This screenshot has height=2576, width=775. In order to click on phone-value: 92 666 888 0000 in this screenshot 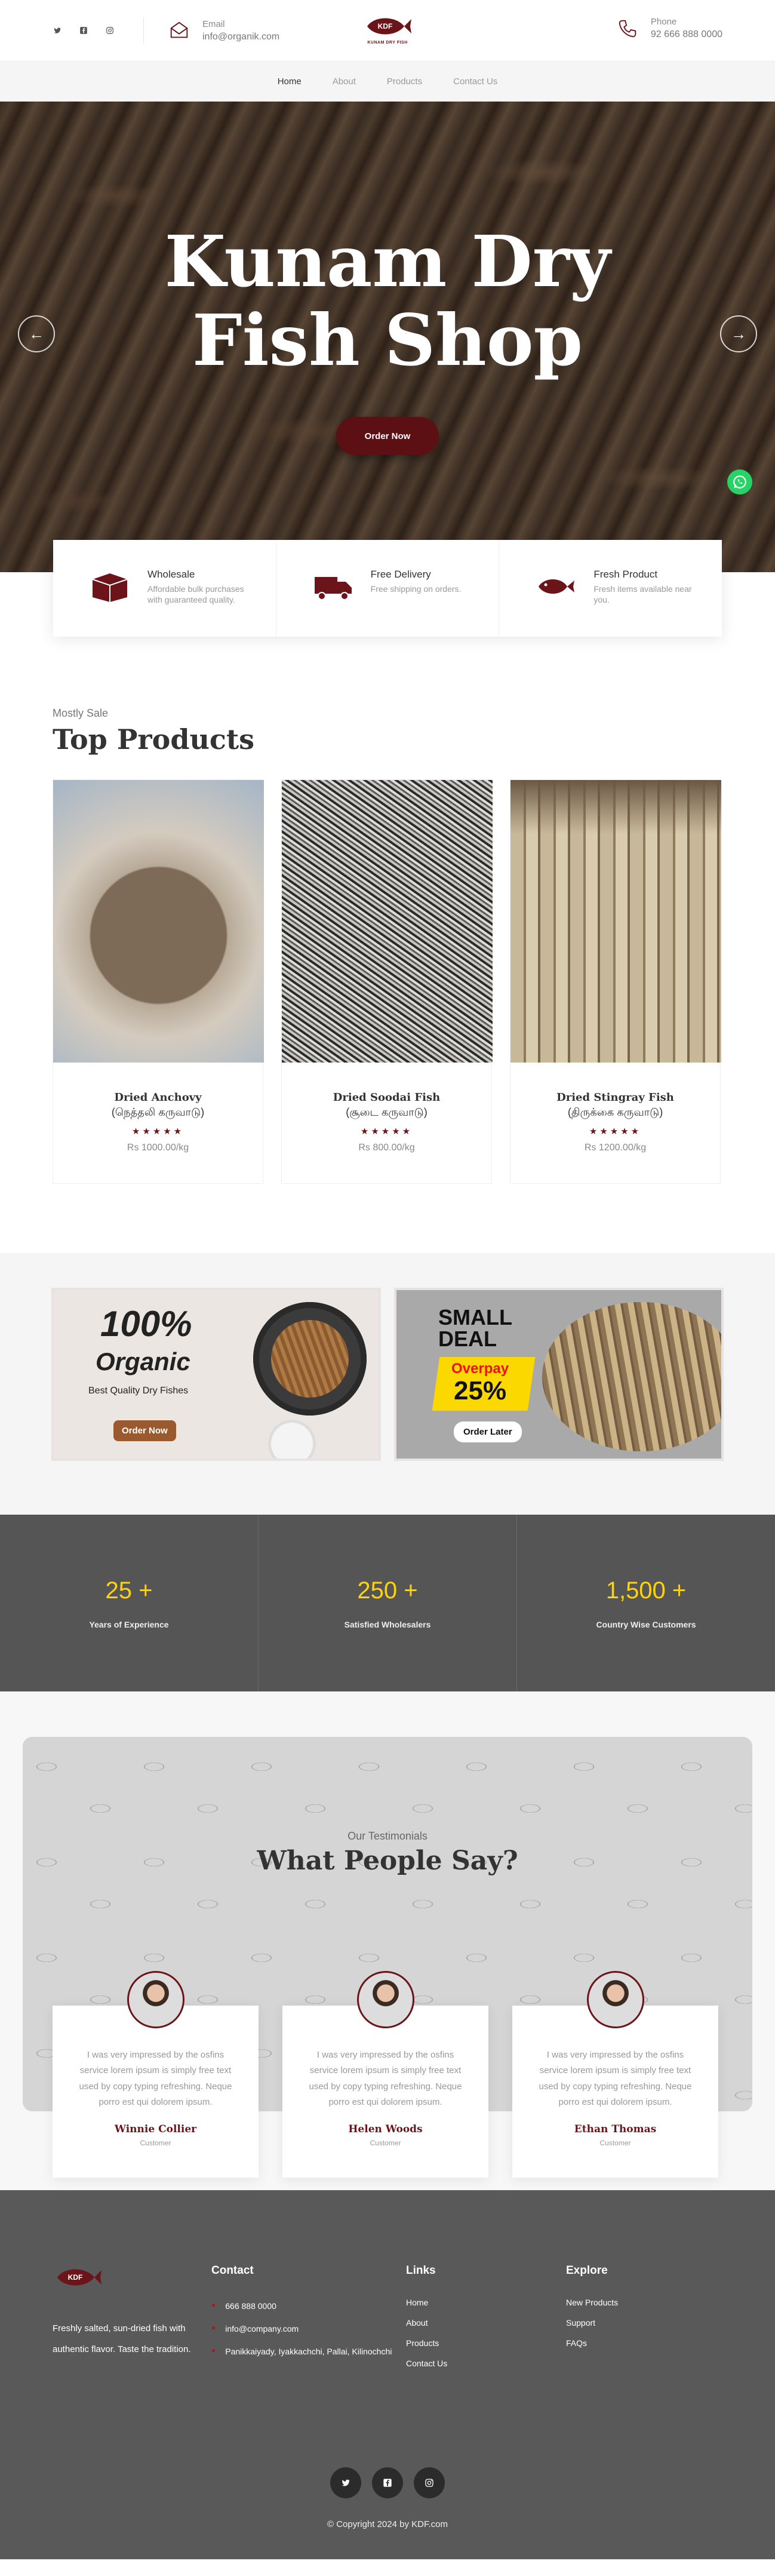, I will do `click(686, 34)`.